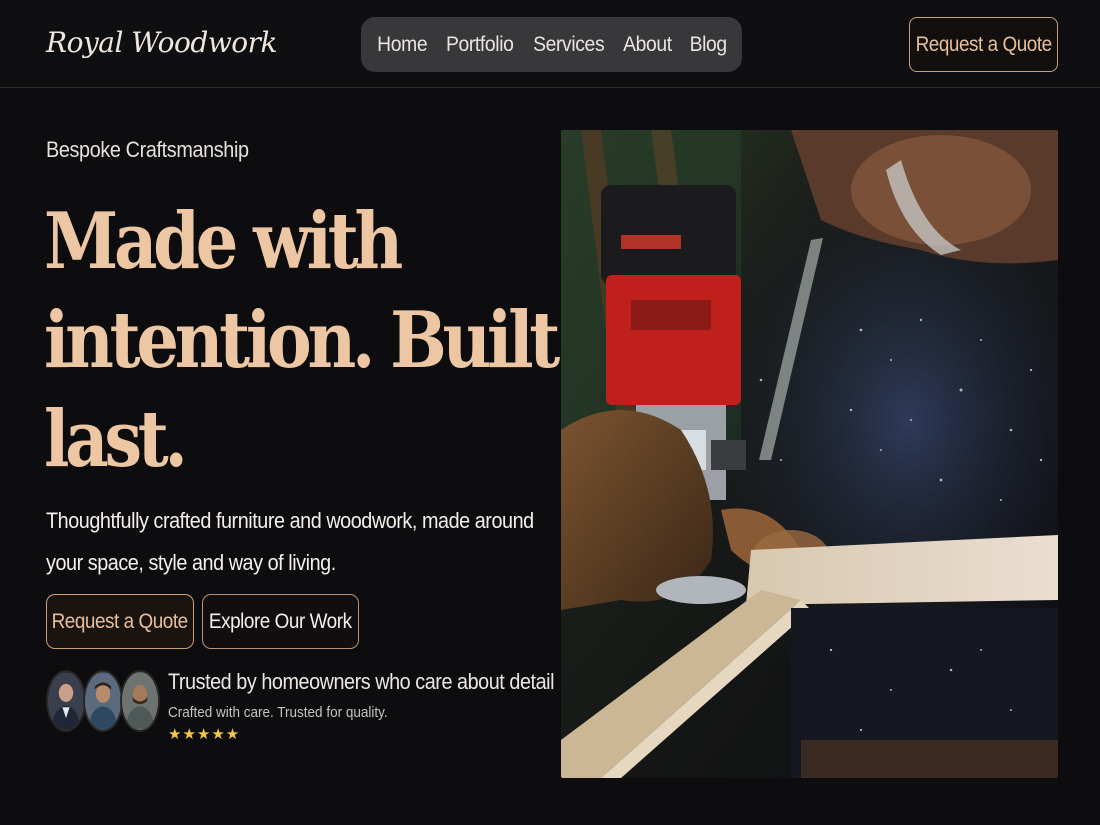 This screenshot has width=1100, height=825. I want to click on nav-home: Home, so click(402, 45).